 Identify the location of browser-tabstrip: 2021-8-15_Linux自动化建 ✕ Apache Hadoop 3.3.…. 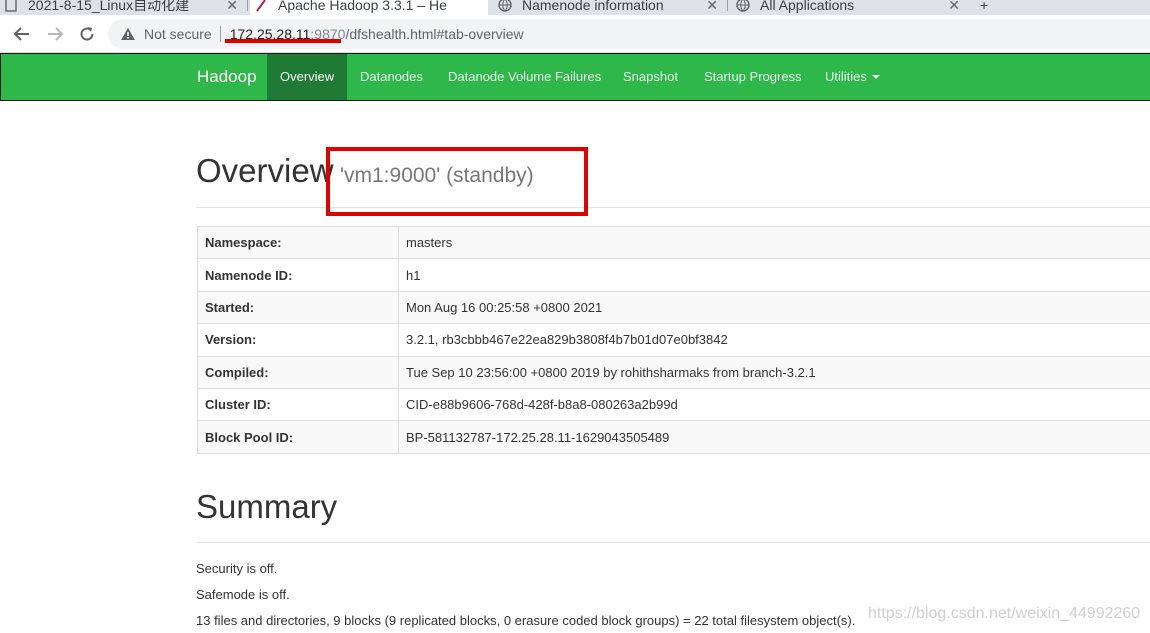
(575, 7).